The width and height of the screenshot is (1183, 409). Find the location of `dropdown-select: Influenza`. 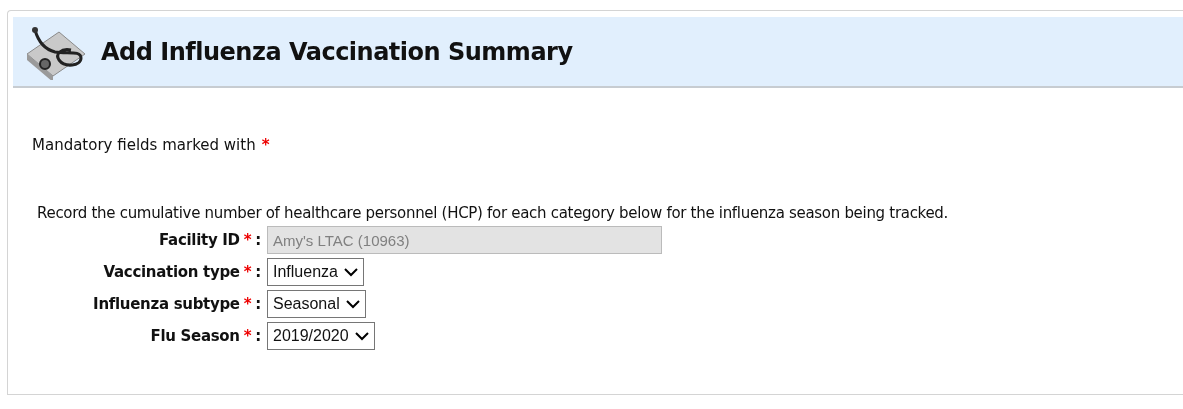

dropdown-select: Influenza is located at coordinates (315, 272).